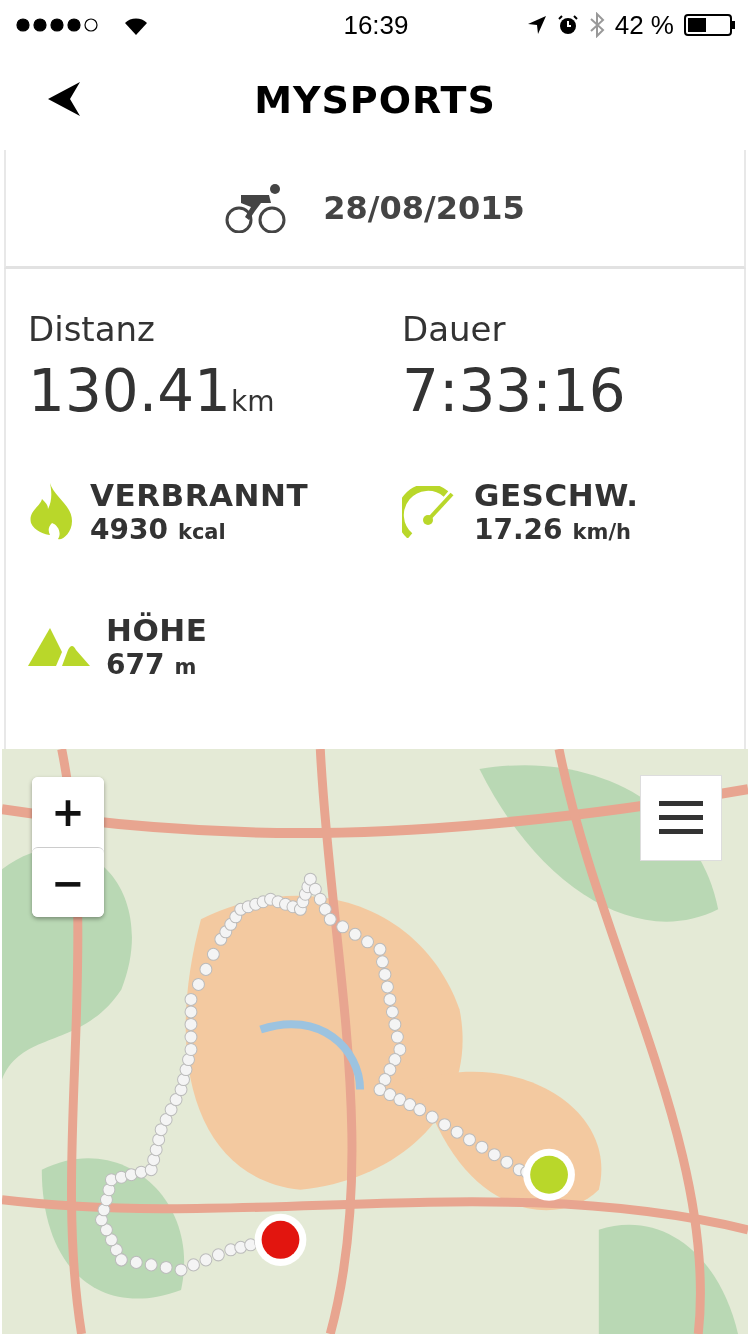  I want to click on stat-label: HÖHE, so click(157, 630).